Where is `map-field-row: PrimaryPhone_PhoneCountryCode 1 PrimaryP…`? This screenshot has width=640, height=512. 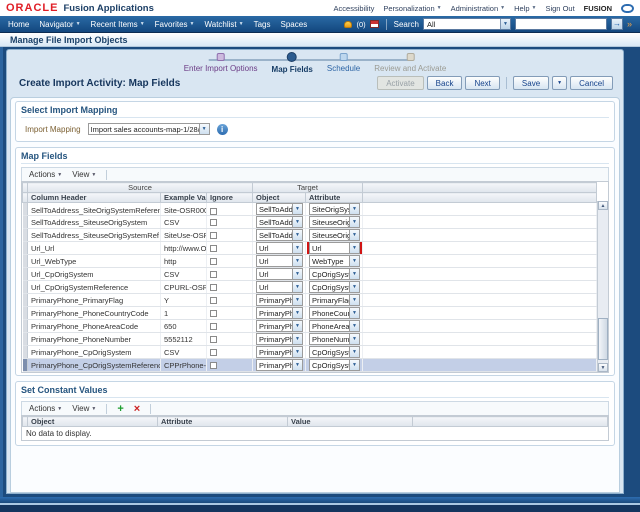 map-field-row: PrimaryPhone_PhoneCountryCode 1 PrimaryP… is located at coordinates (309, 313).